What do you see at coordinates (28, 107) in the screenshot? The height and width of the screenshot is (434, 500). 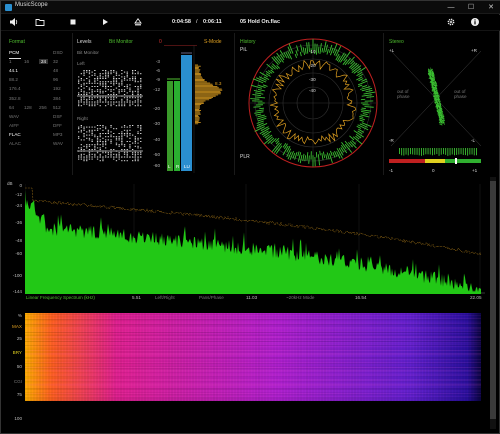 I see `format-option: 128` at bounding box center [28, 107].